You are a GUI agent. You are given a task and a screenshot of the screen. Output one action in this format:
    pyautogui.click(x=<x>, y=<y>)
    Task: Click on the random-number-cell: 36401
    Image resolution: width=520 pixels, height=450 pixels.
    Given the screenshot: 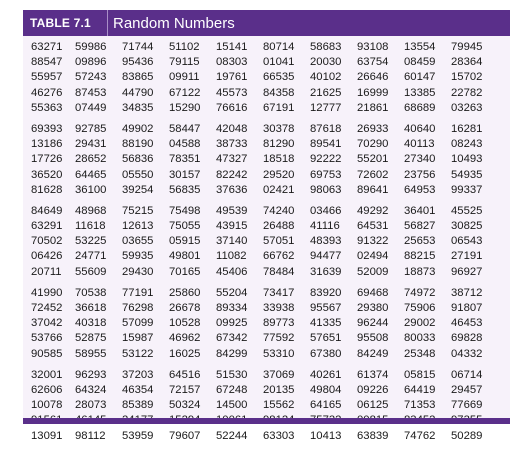 What is the action you would take?
    pyautogui.click(x=420, y=210)
    